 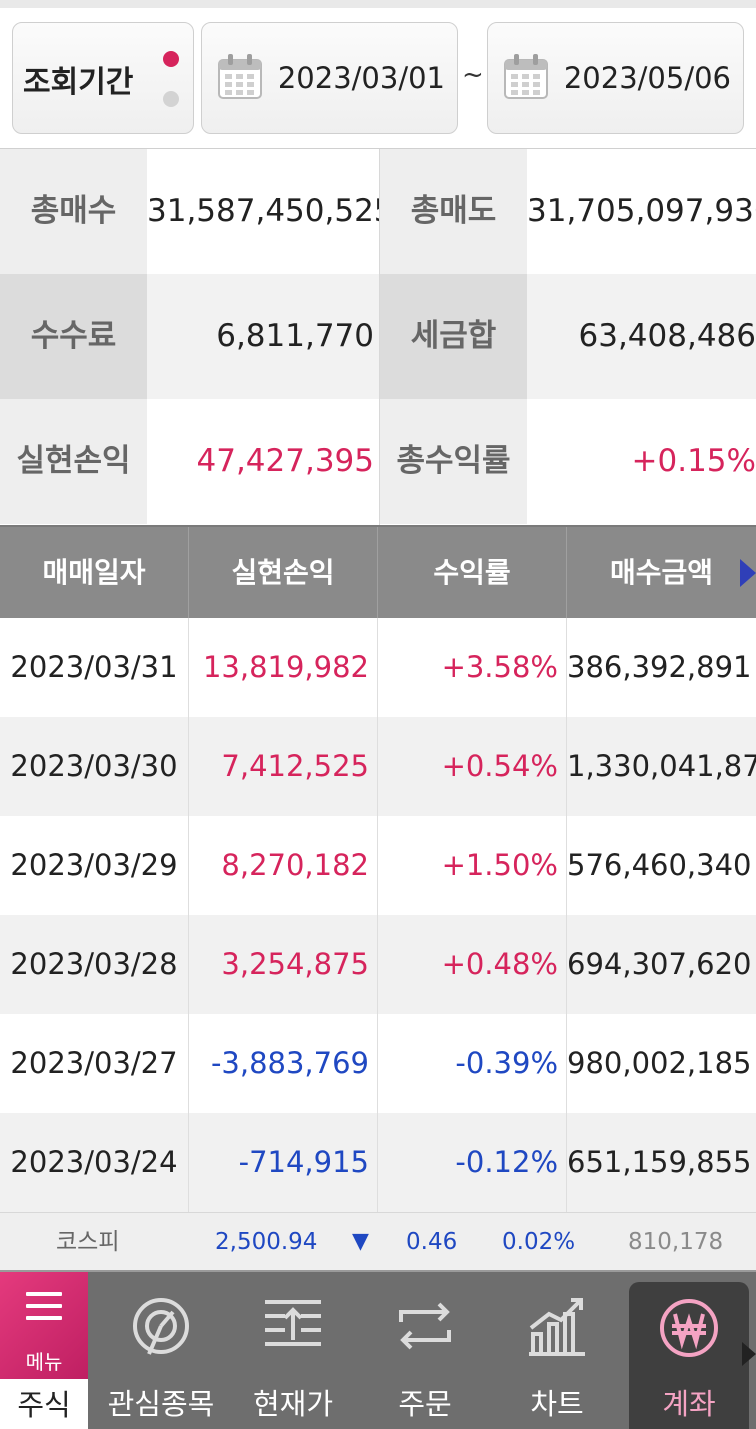 I want to click on ticker-volume: 810,178, so click(x=676, y=1242).